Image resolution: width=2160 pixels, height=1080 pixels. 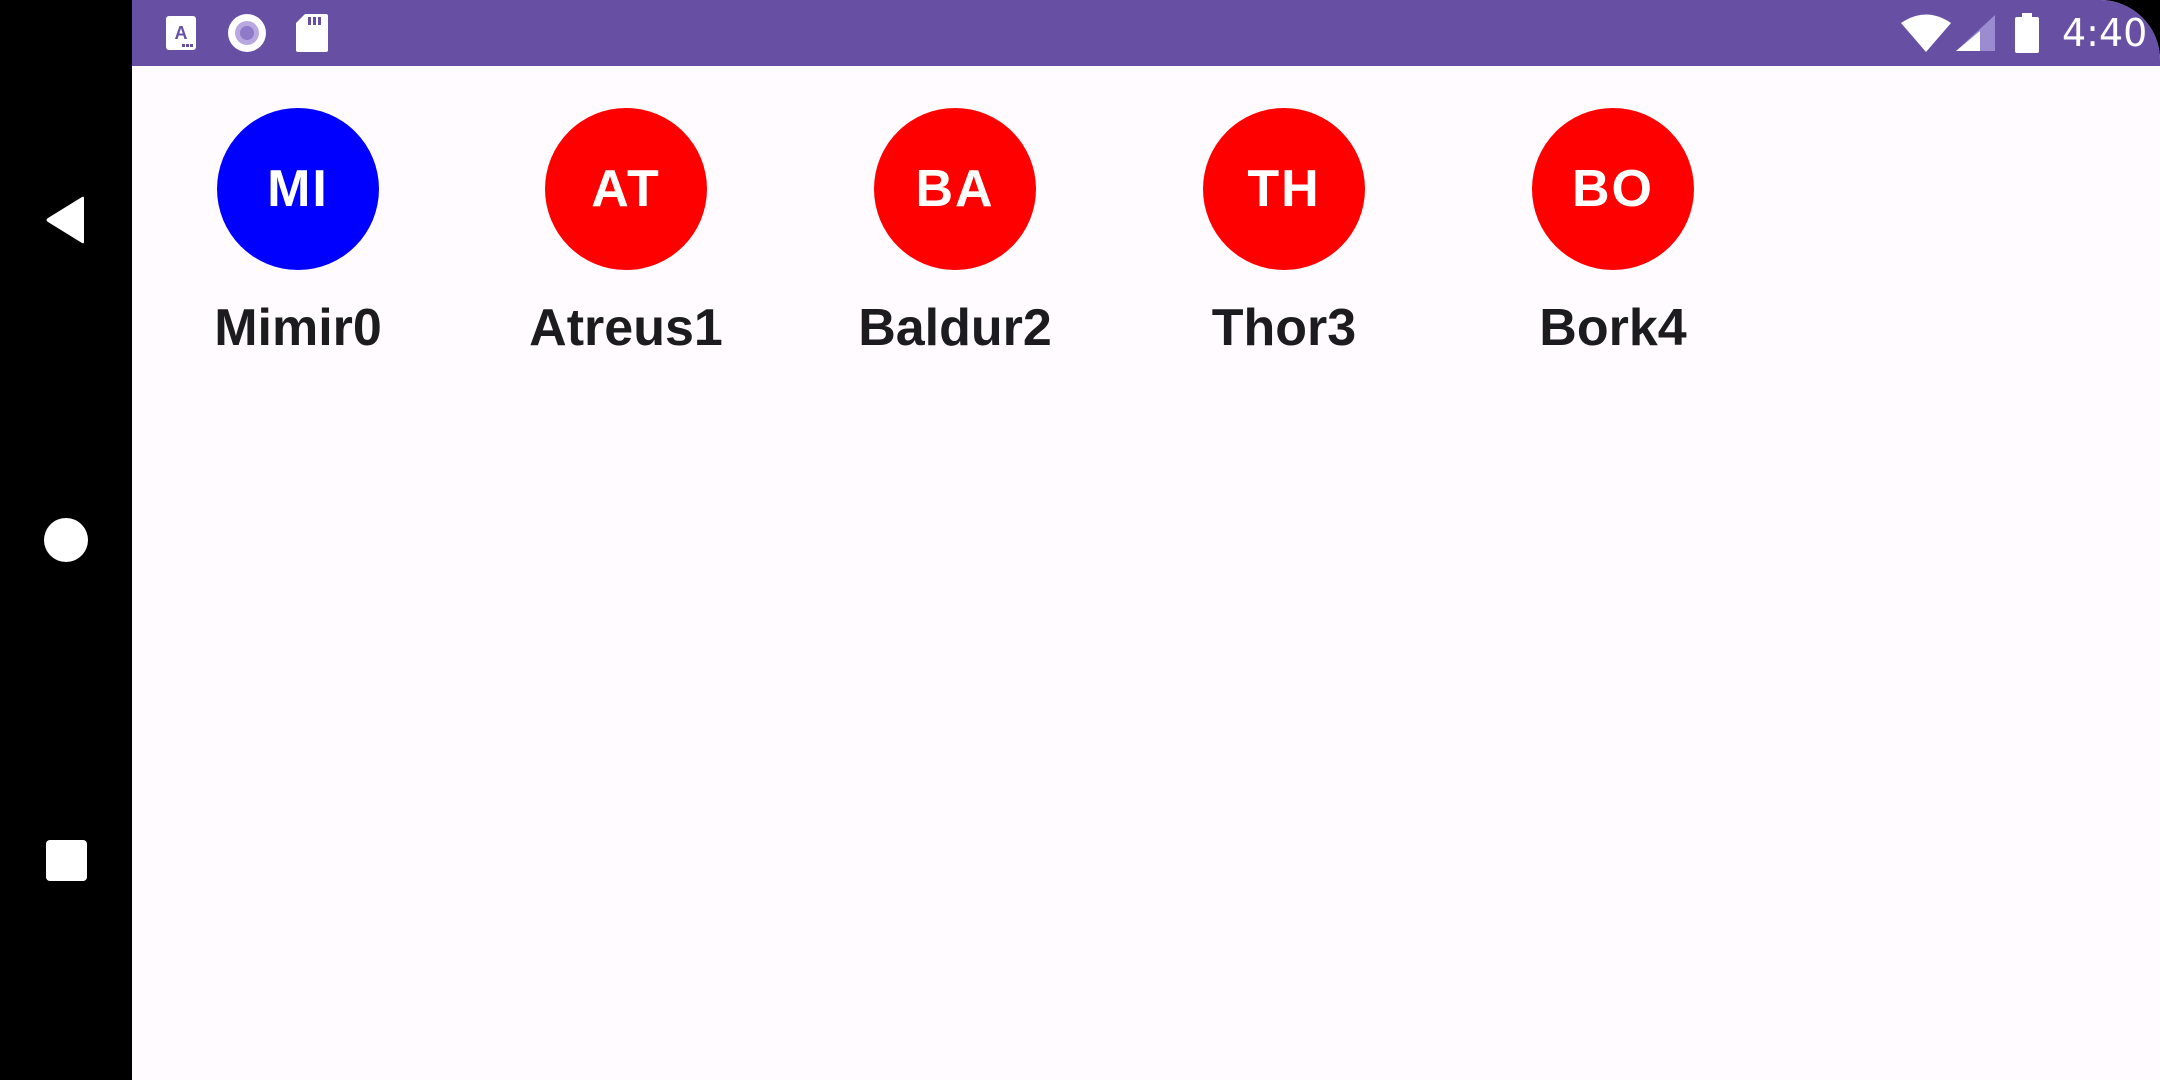 I want to click on user-item-atreus1: AT Atreus1, so click(x=626, y=238).